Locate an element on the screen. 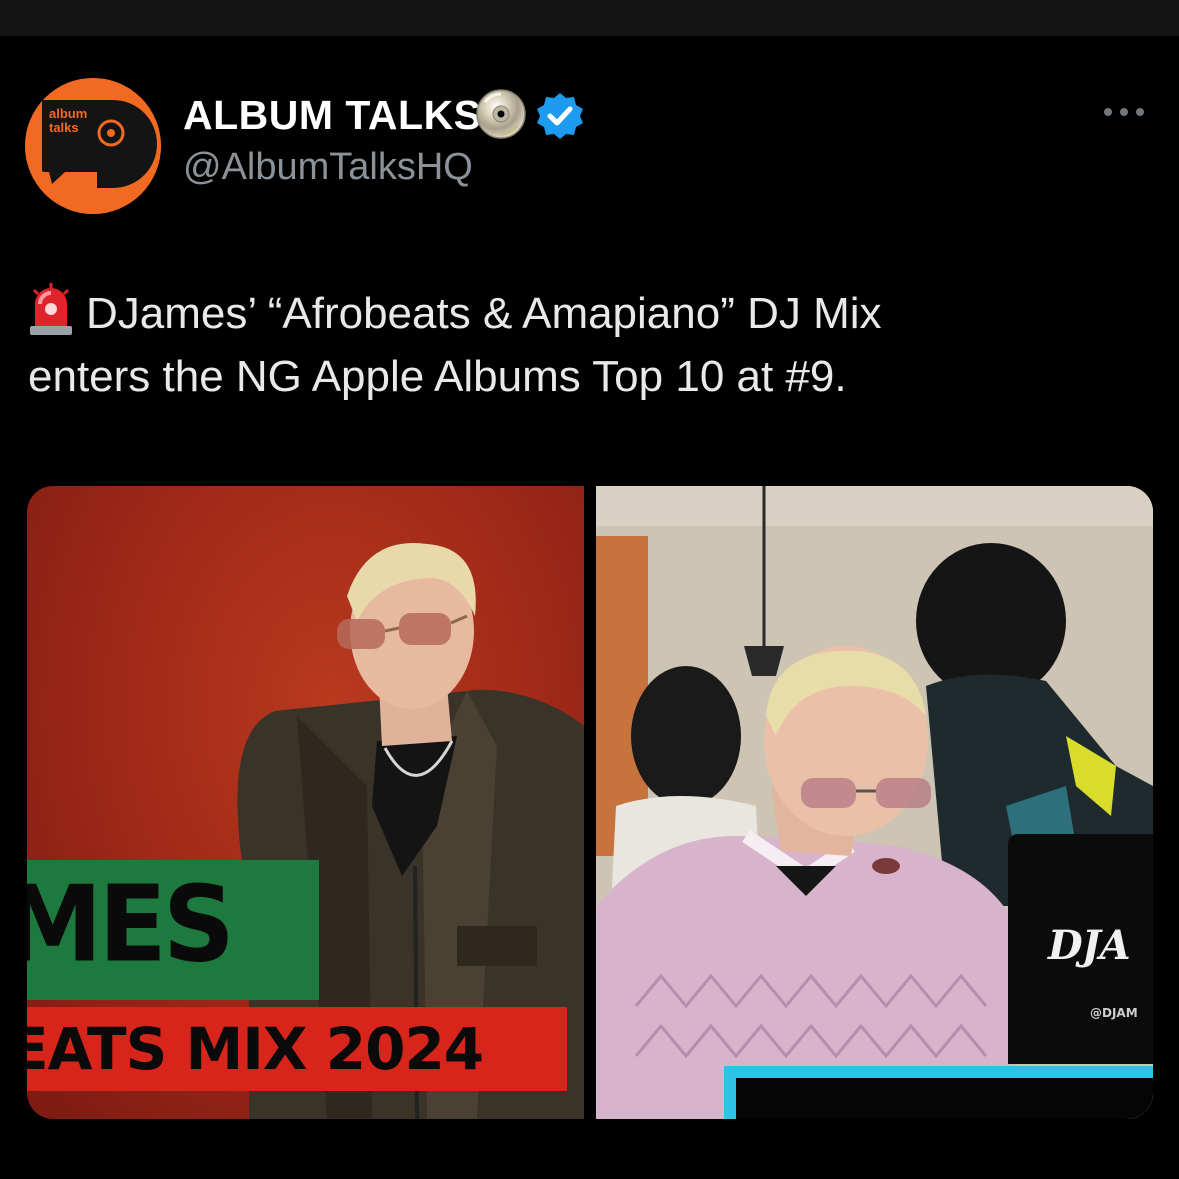 The height and width of the screenshot is (1179, 1179). top-bar is located at coordinates (589, 18).